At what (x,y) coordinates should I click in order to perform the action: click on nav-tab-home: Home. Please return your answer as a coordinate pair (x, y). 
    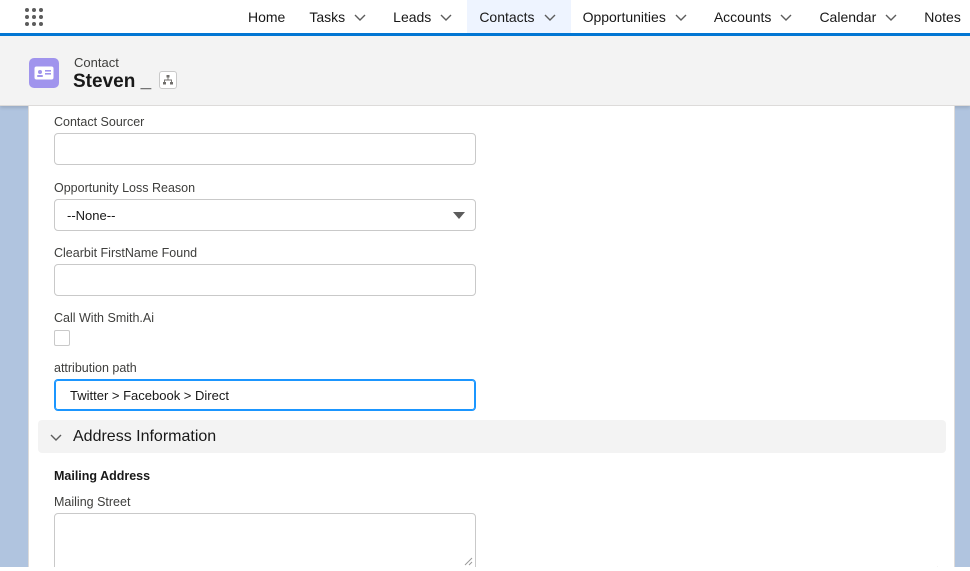
    Looking at the image, I should click on (266, 16).